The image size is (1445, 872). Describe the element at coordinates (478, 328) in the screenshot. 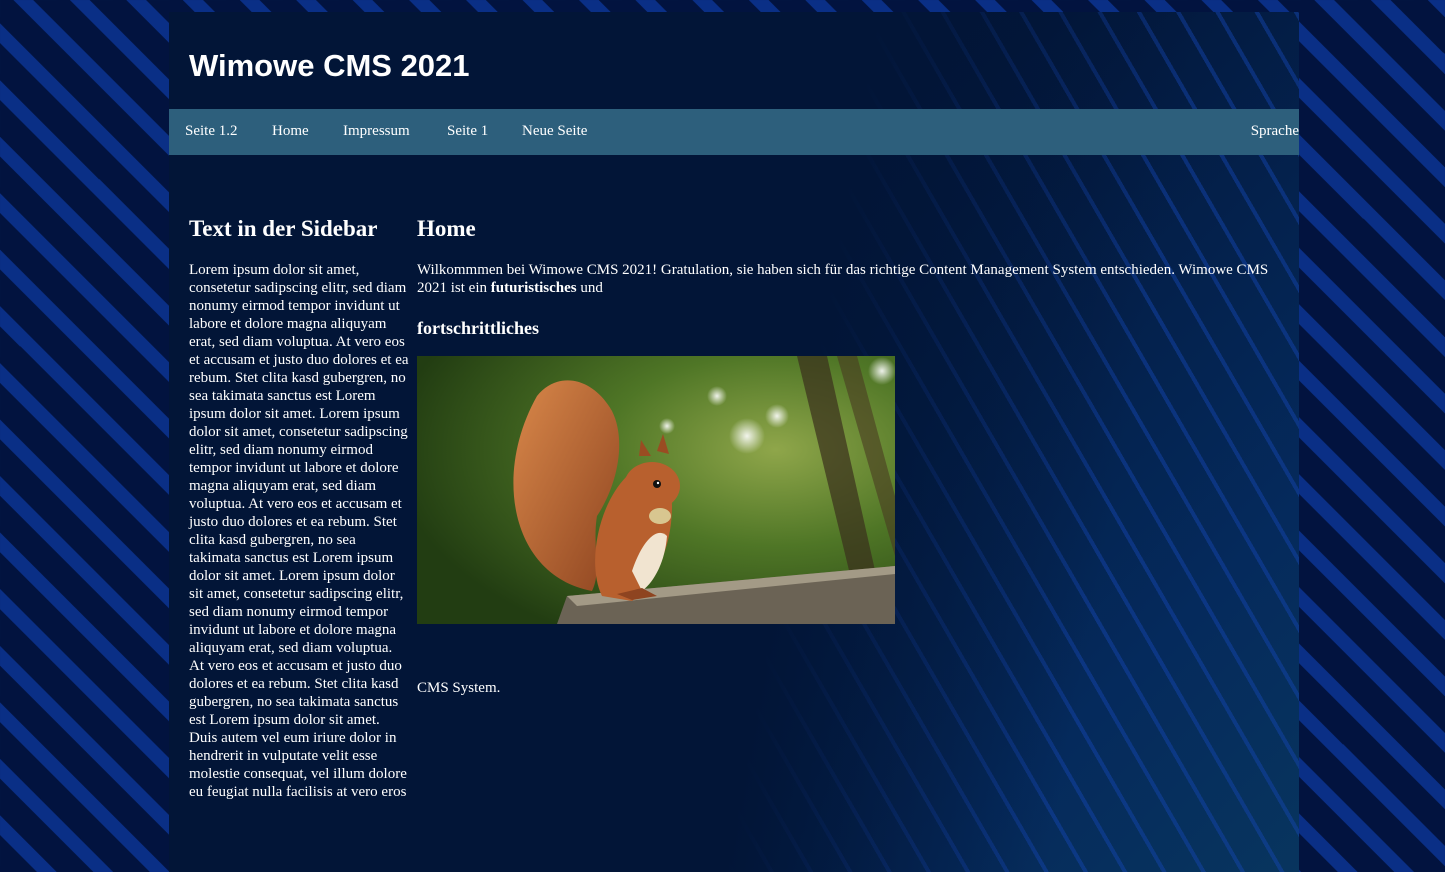

I see `subheading: fortschrittliches` at that location.